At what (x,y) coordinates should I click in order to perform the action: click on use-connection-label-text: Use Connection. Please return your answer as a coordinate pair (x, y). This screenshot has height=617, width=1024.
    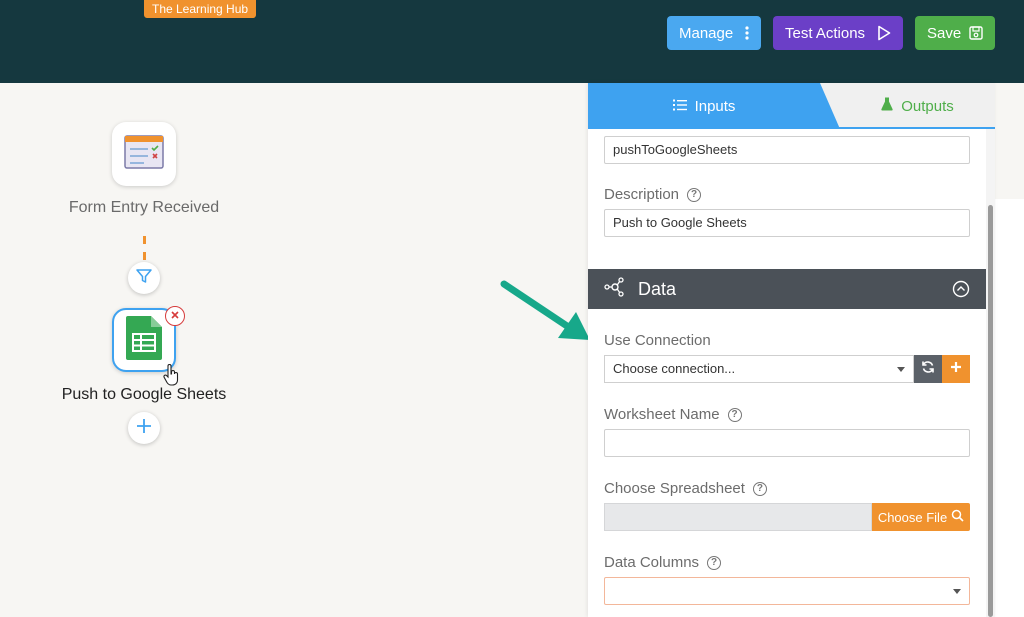
    Looking at the image, I should click on (657, 340).